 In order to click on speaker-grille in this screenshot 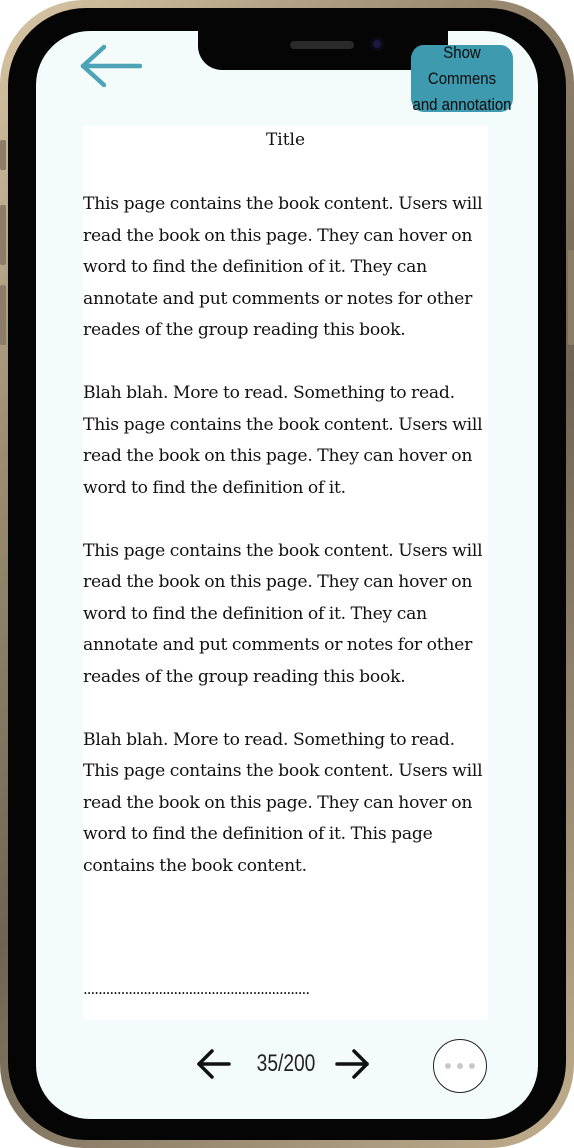, I will do `click(322, 45)`.